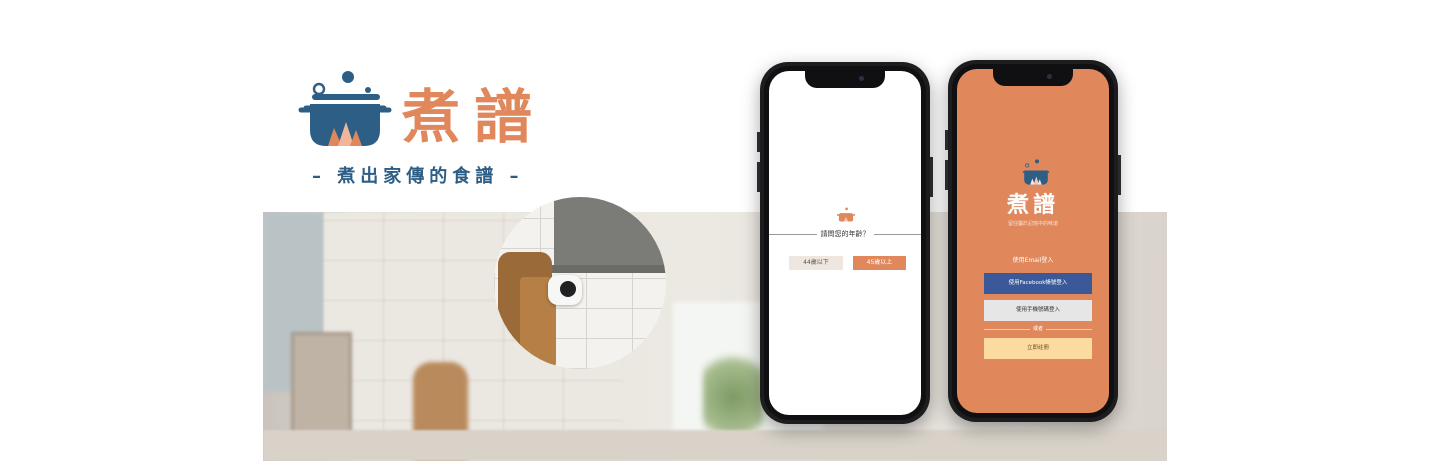  What do you see at coordinates (565, 290) in the screenshot?
I see `security-camera-icon` at bounding box center [565, 290].